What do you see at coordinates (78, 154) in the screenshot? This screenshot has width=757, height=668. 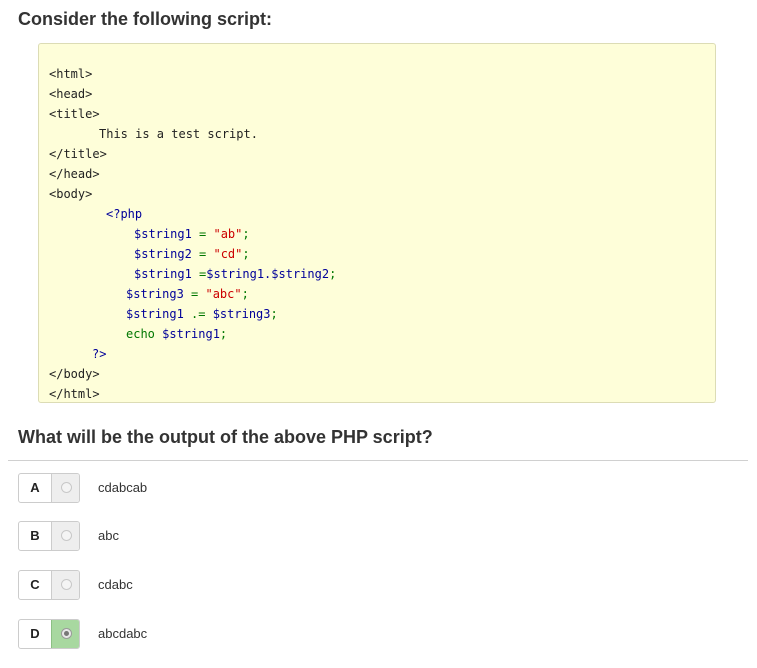 I see `code-line: </title>` at bounding box center [78, 154].